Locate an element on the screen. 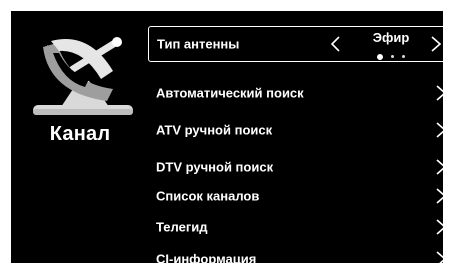 This screenshot has width=450, height=274. menu-item-dtv-manual-search: DTV ручной поиск is located at coordinates (298, 167).